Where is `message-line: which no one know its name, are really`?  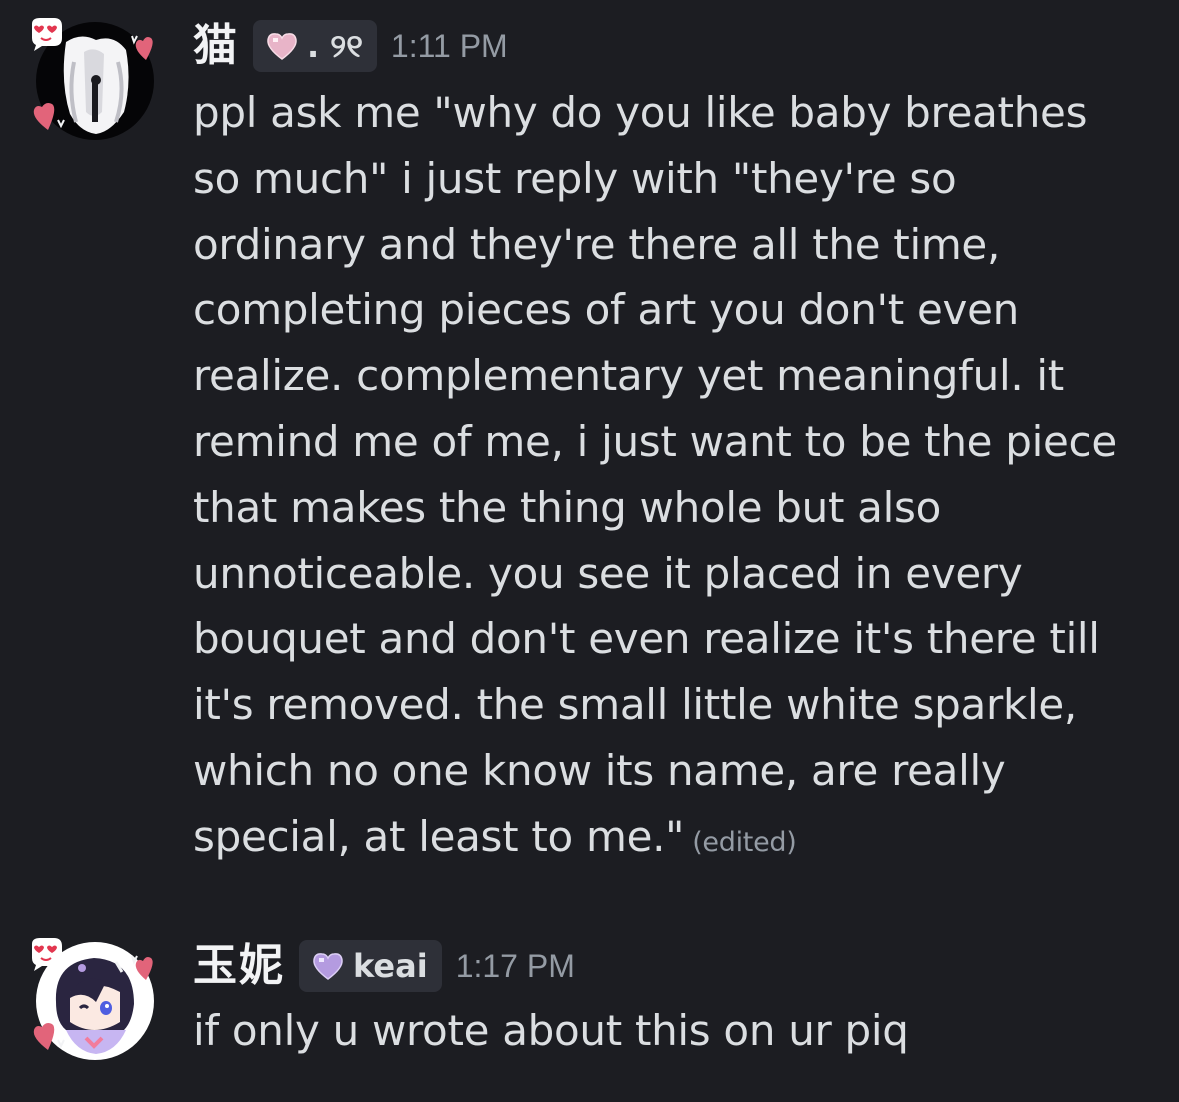 message-line: which no one know its name, are really is located at coordinates (599, 770).